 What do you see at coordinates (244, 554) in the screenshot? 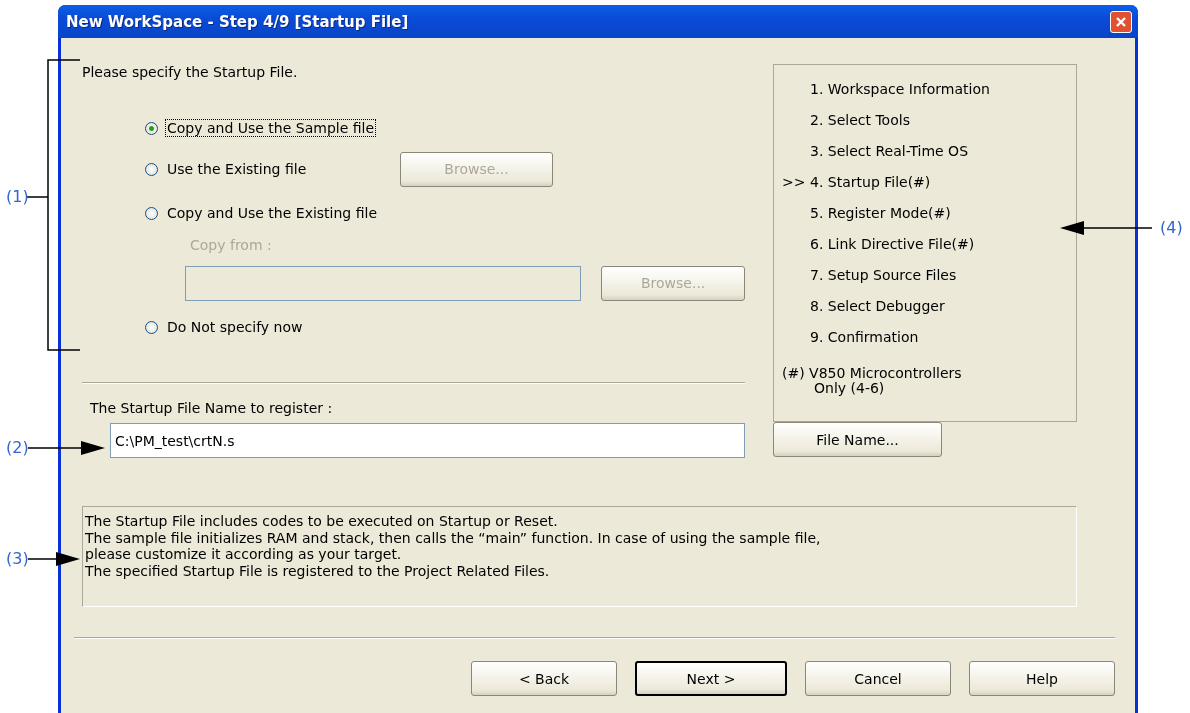
I see `description-line: please customize it according as your target.` at bounding box center [244, 554].